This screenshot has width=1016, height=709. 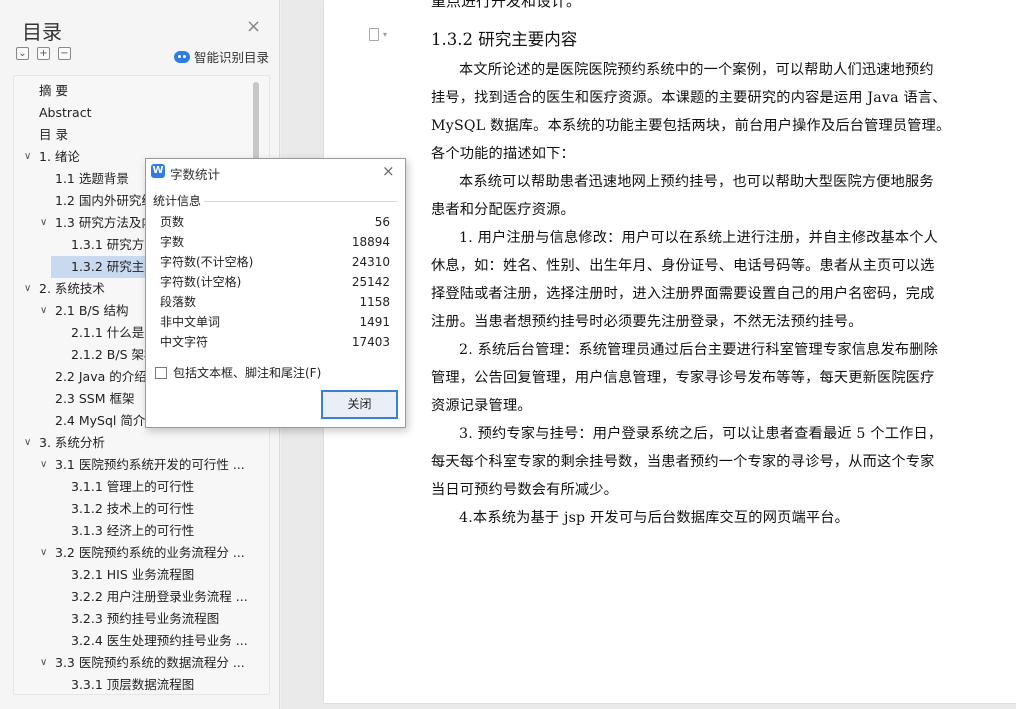 I want to click on stat-value: 17403, so click(x=370, y=342).